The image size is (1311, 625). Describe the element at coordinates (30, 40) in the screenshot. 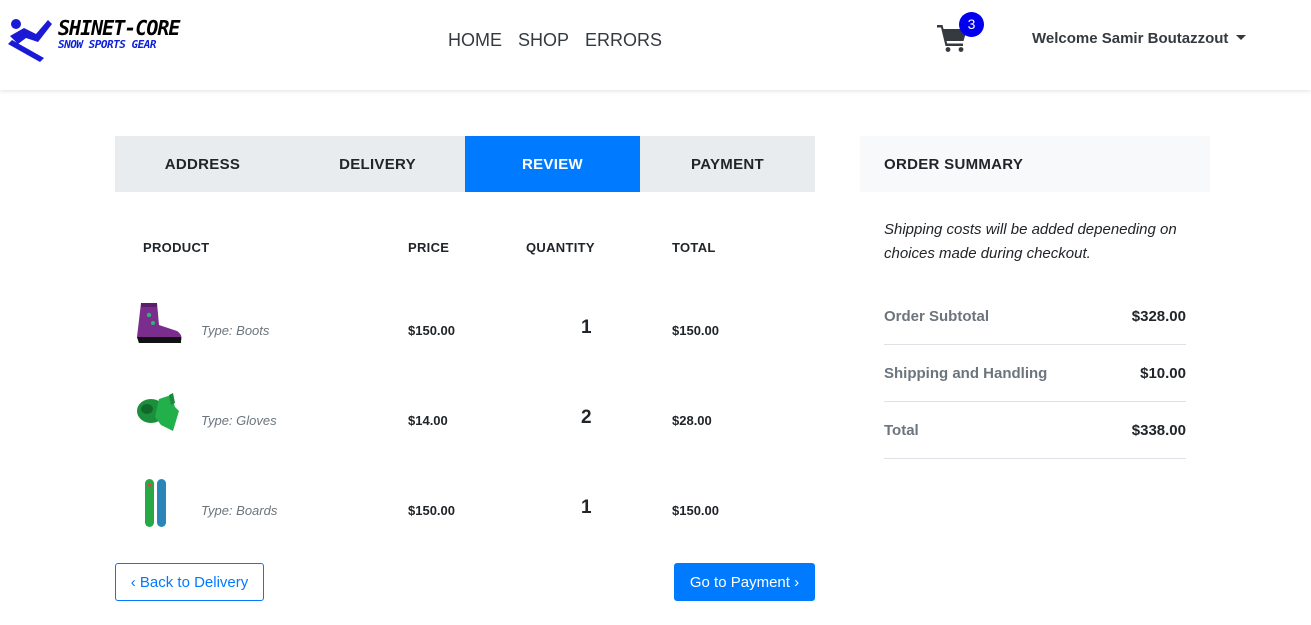

I see `snowboarder-icon` at that location.